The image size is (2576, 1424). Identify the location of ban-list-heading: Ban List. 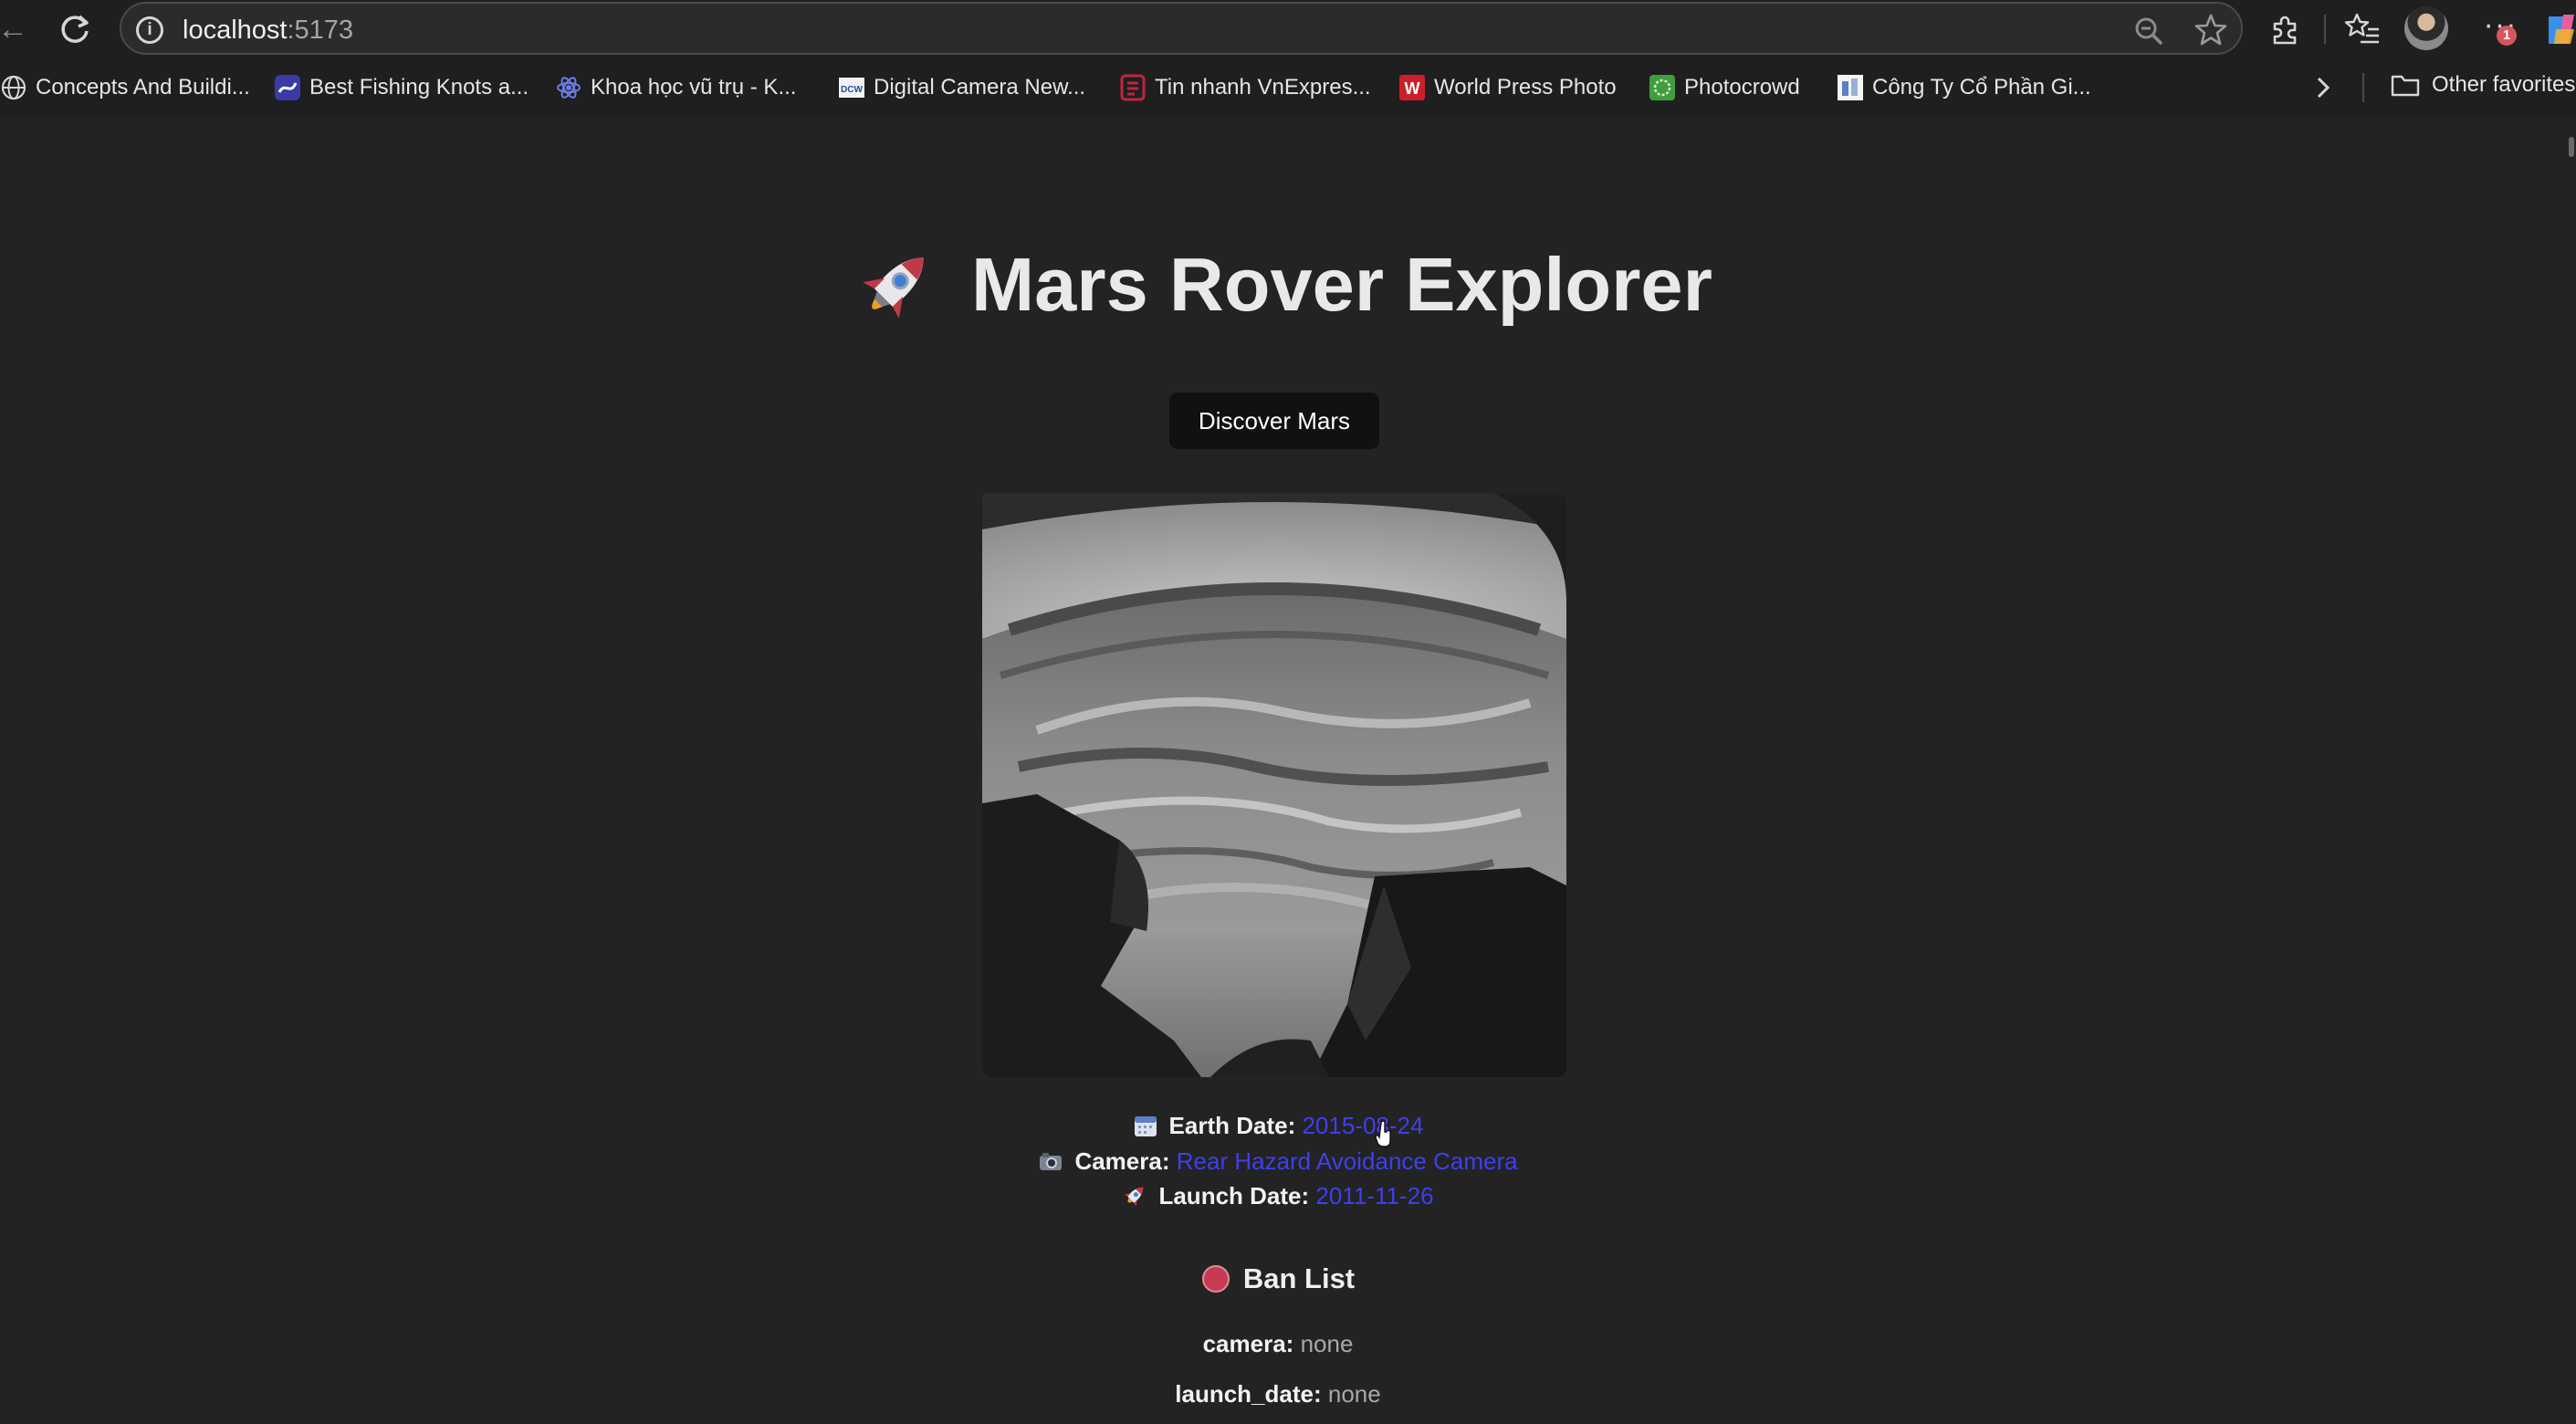
(1278, 1279).